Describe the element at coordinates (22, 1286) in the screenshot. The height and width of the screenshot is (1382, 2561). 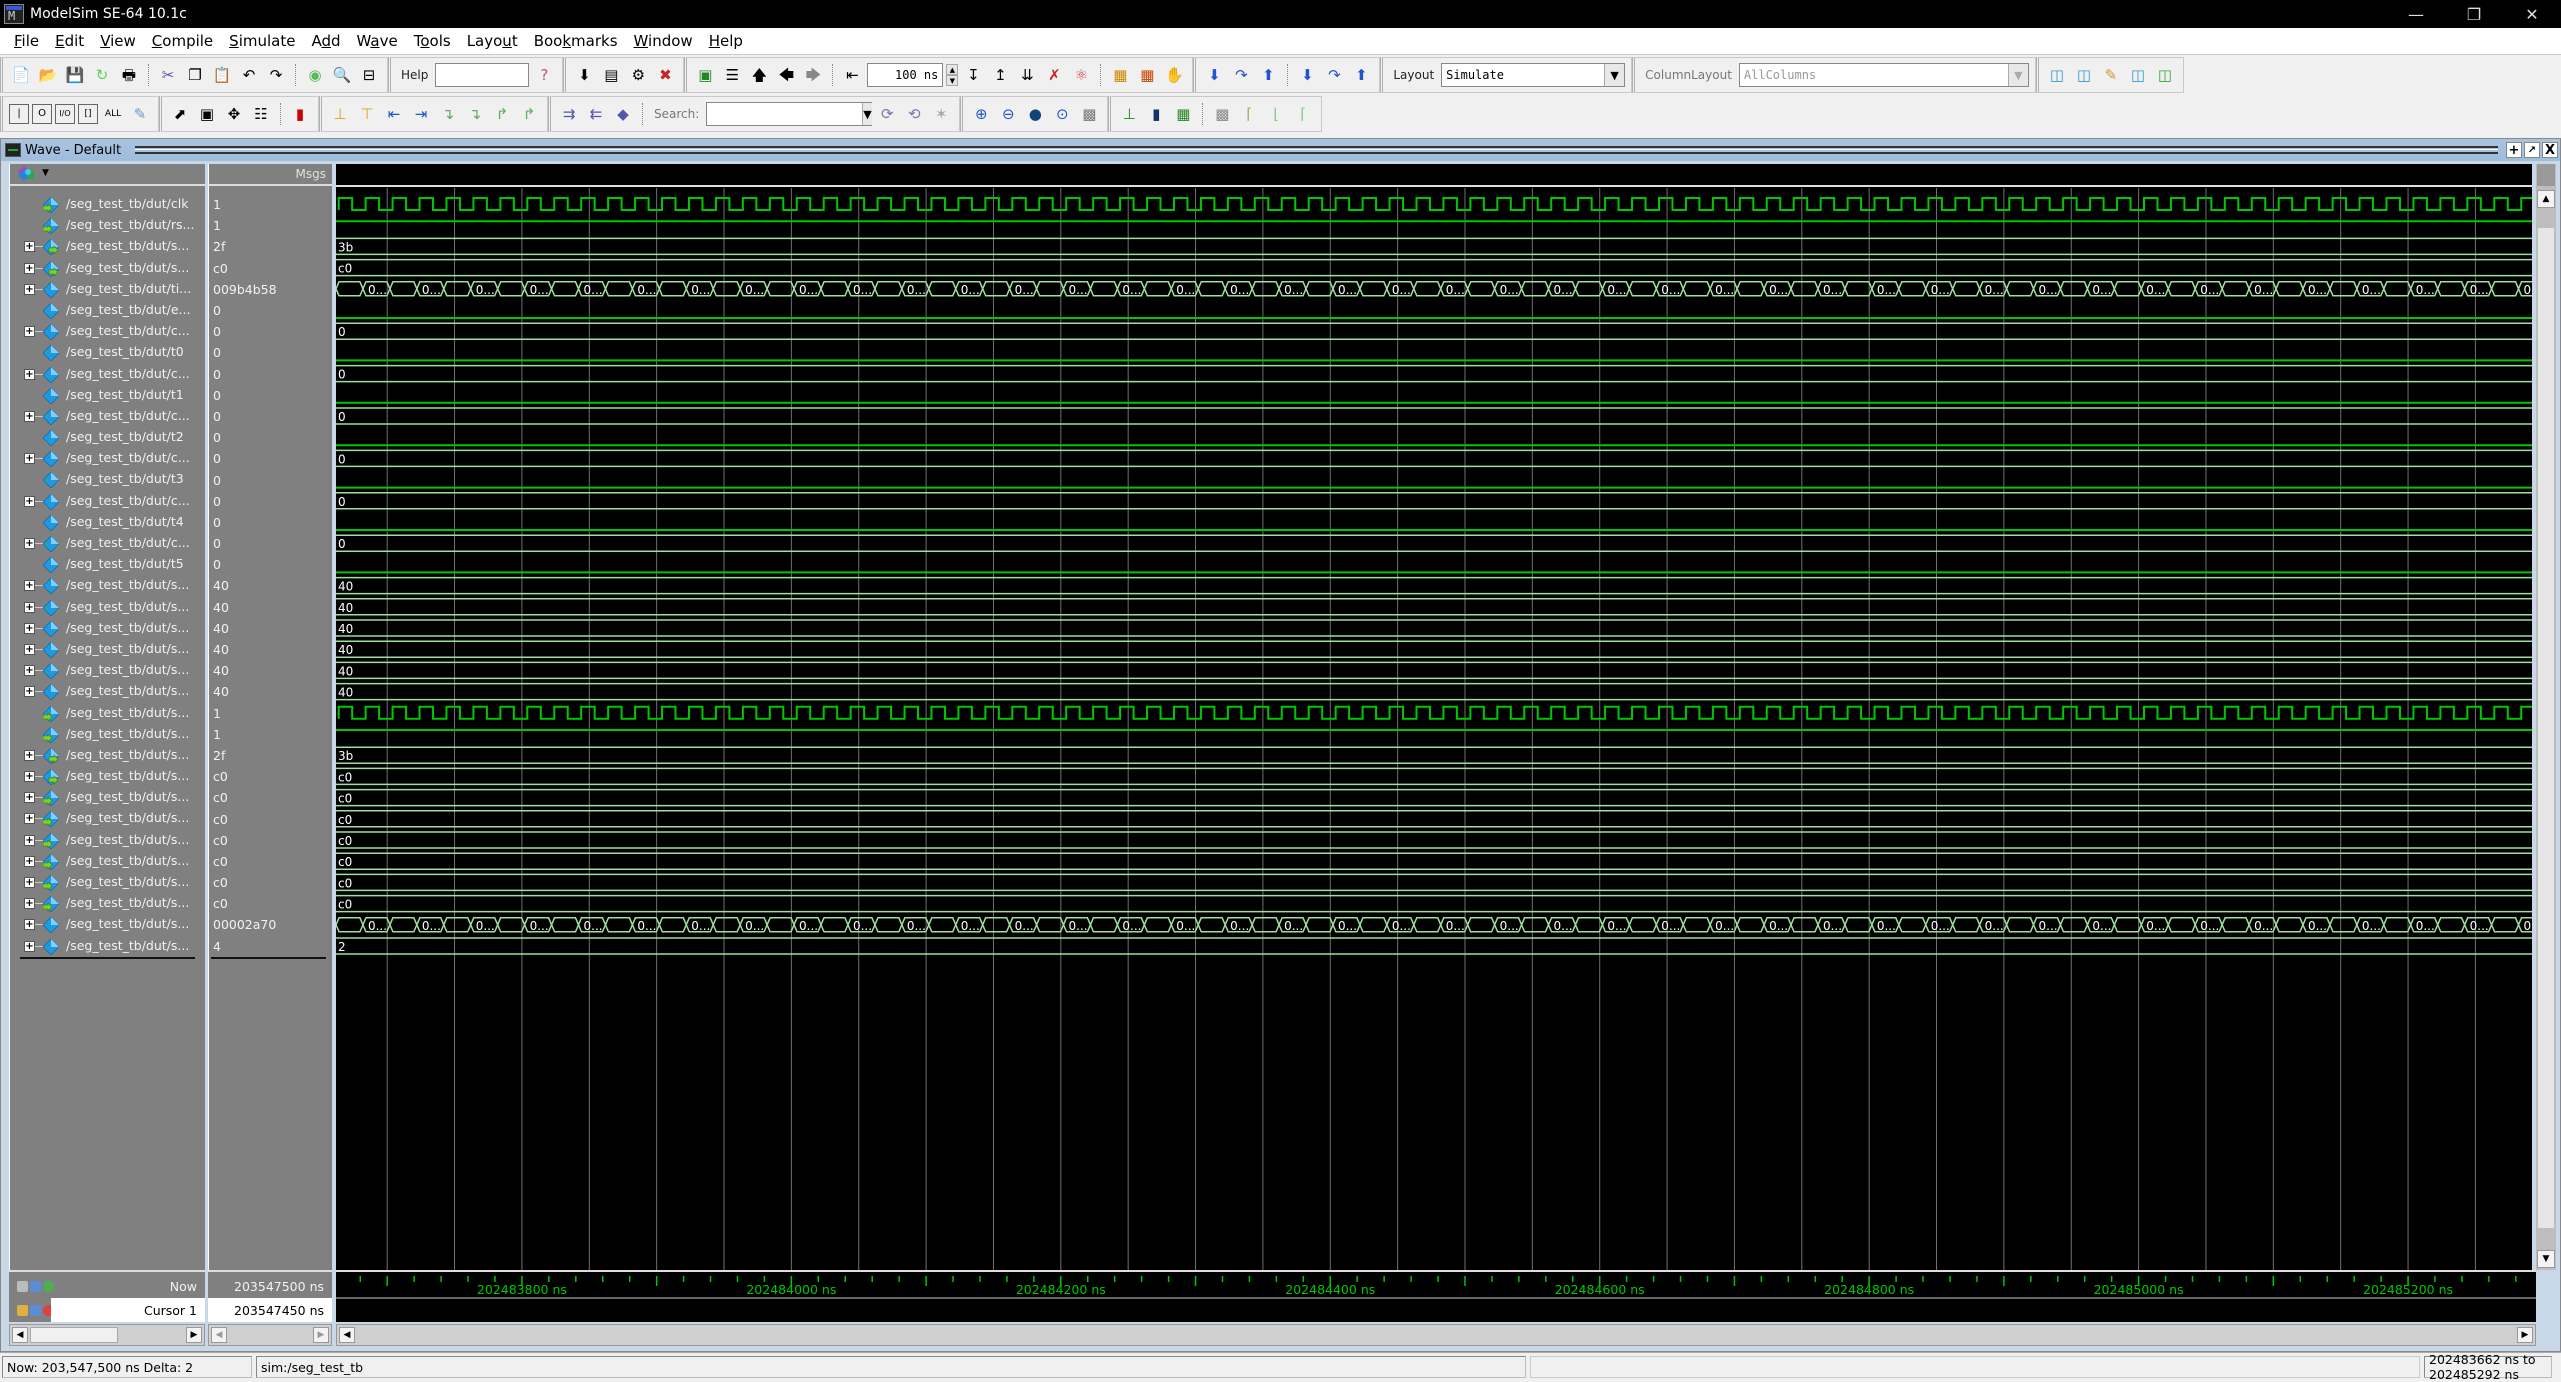
I see `add-cursor-icon` at that location.